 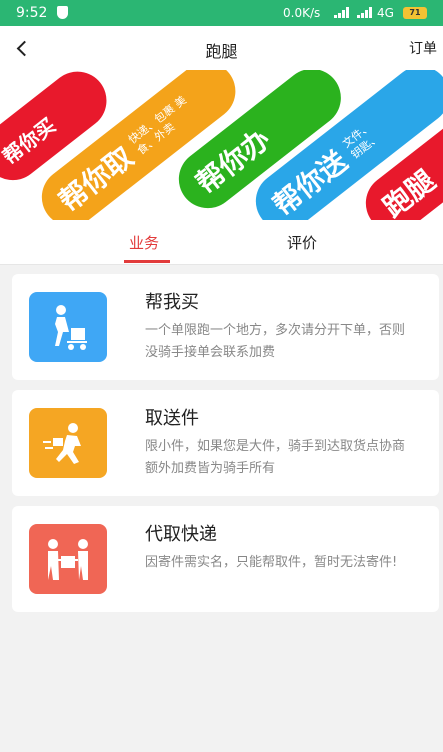 What do you see at coordinates (342, 12) in the screenshot?
I see `signal-icon` at bounding box center [342, 12].